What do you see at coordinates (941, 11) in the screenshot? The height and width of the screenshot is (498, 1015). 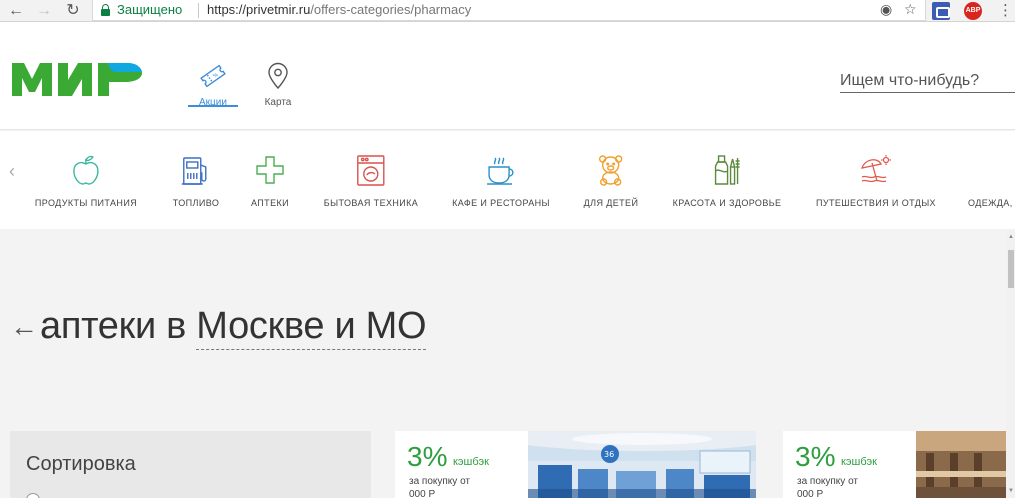 I see `extension-icon` at bounding box center [941, 11].